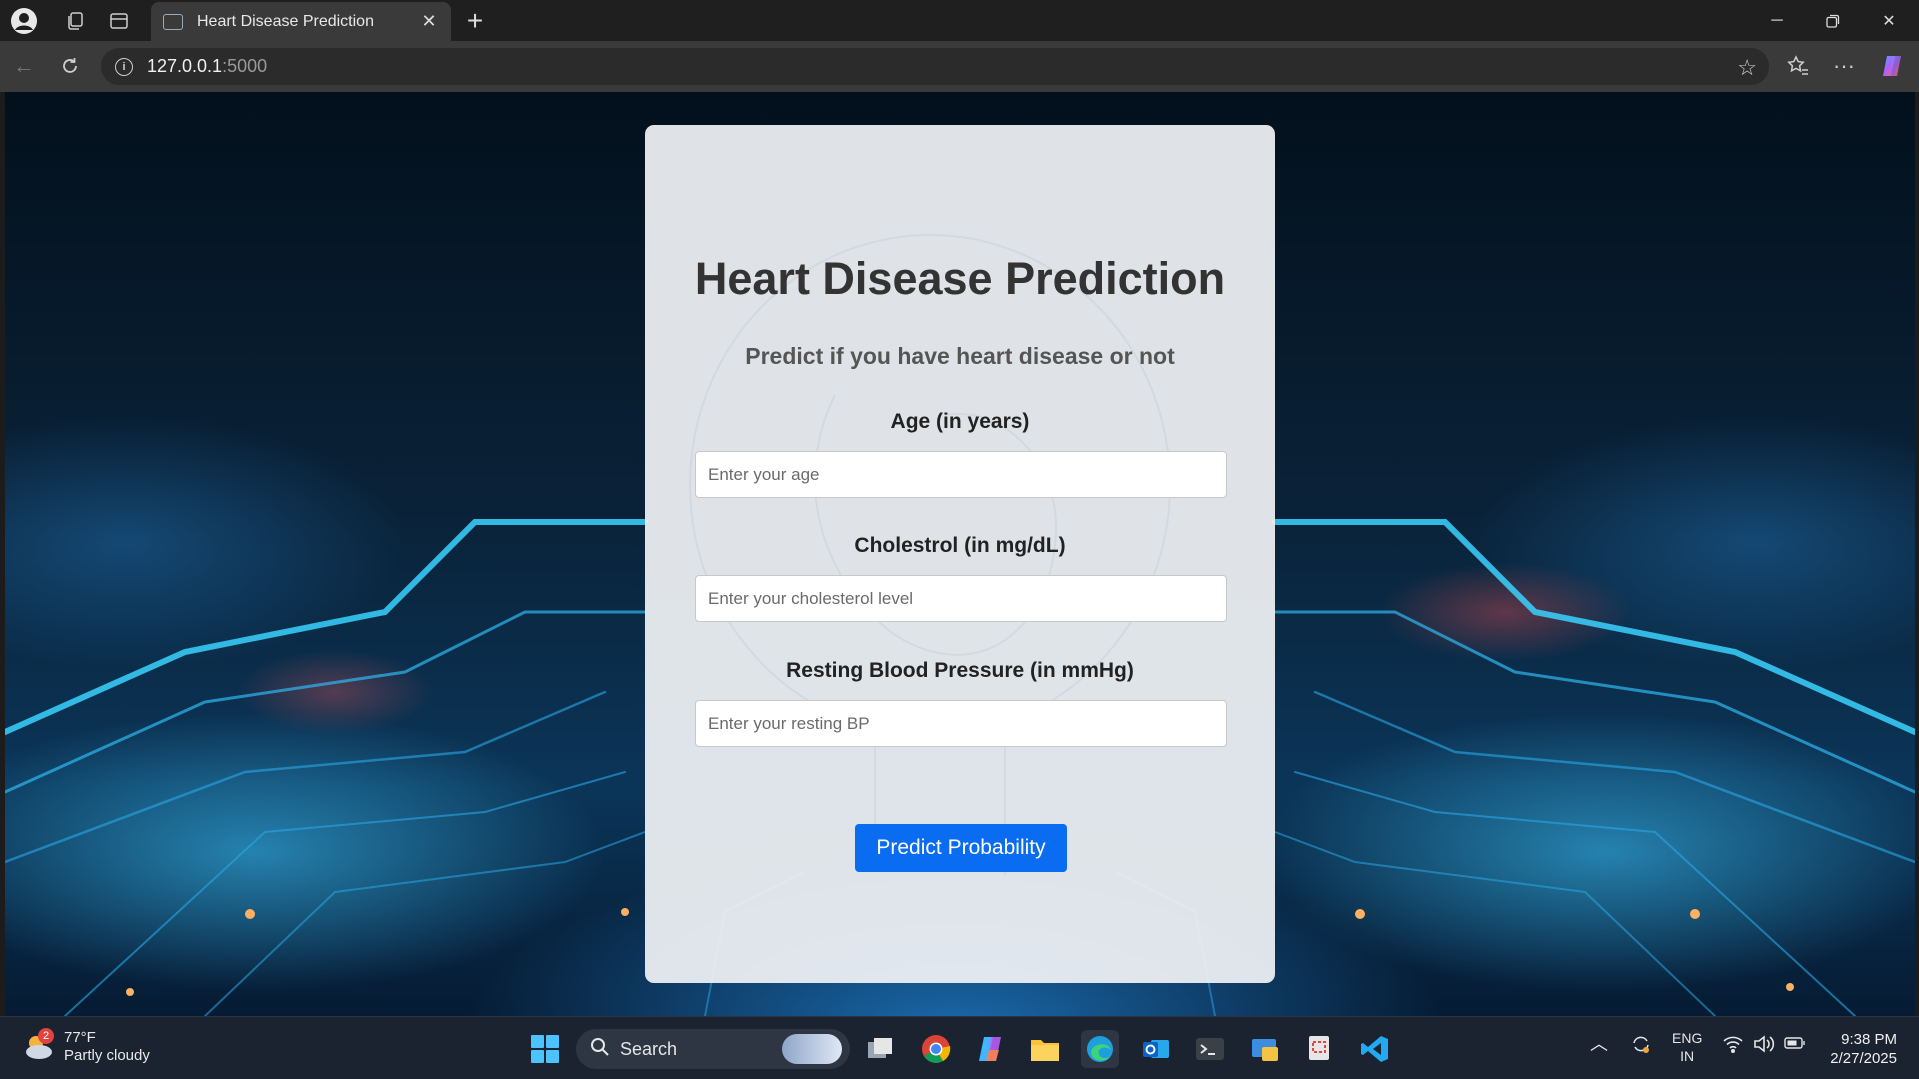 This screenshot has height=1079, width=1919. What do you see at coordinates (545, 1049) in the screenshot?
I see `windows-start-icon` at bounding box center [545, 1049].